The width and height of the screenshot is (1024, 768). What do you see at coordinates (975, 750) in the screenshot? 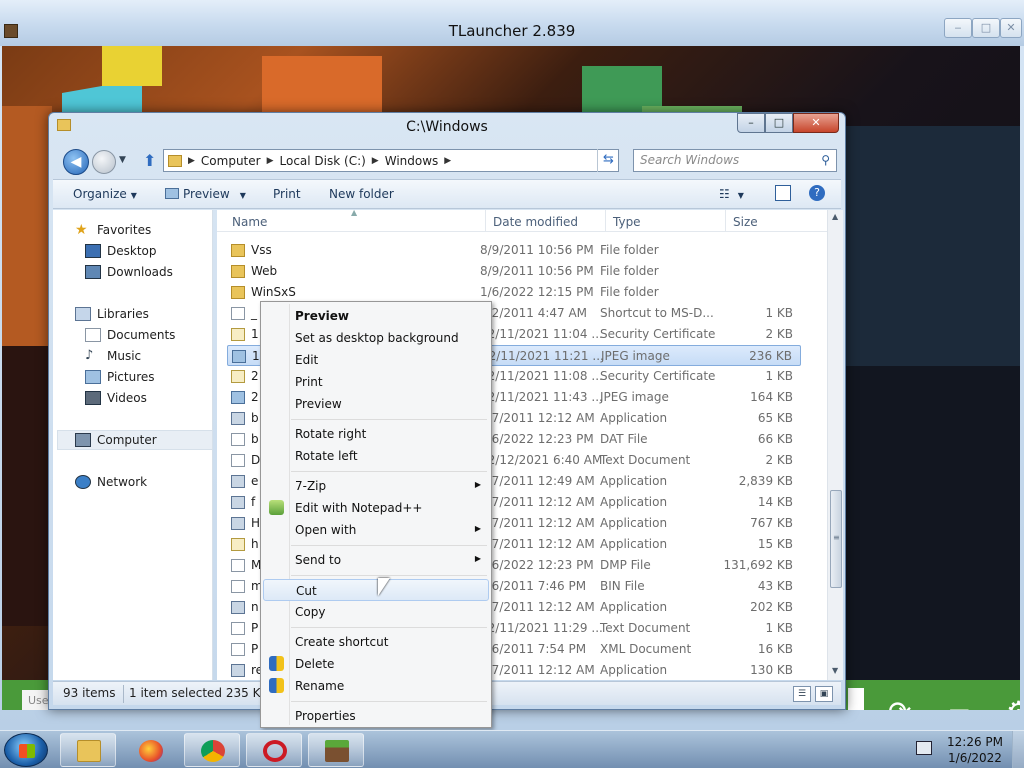
I see `system-clock: 12:26 PM 1/6/2022` at bounding box center [975, 750].